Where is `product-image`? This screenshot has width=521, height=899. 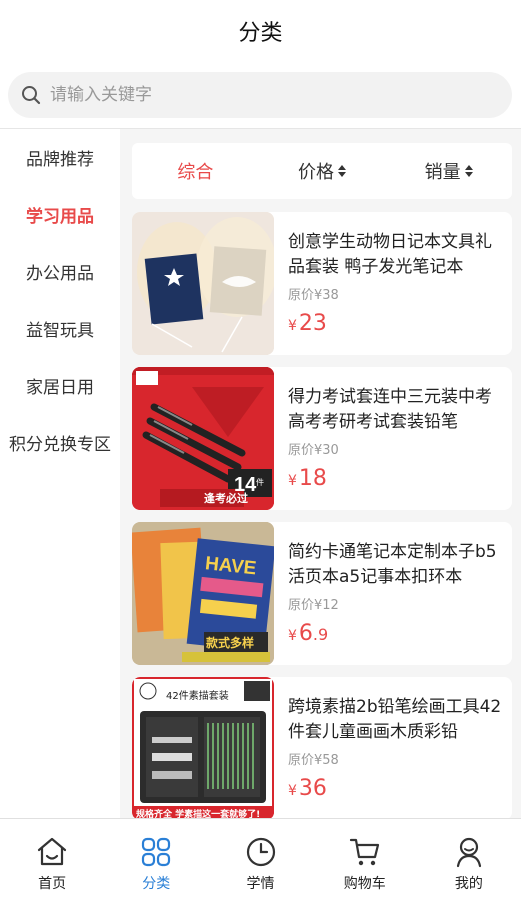 product-image is located at coordinates (203, 283).